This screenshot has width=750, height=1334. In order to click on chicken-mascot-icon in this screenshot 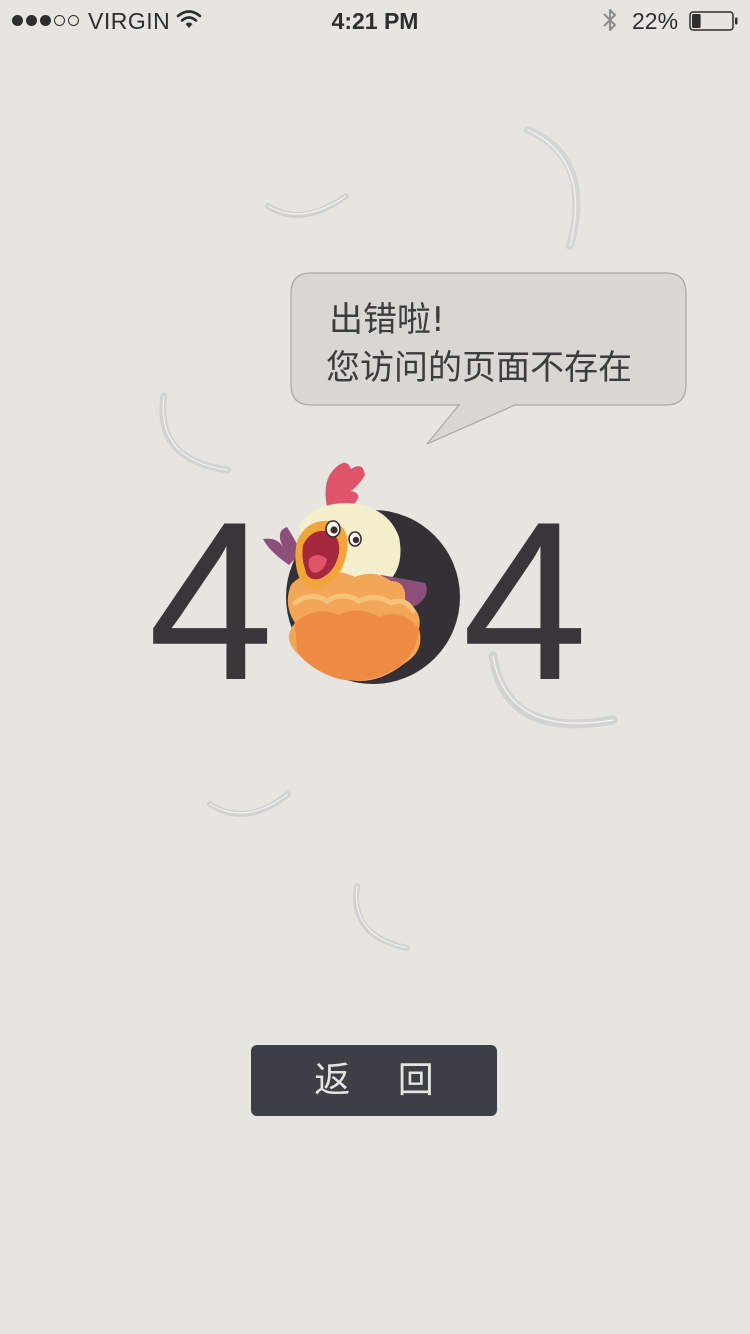, I will do `click(361, 573)`.